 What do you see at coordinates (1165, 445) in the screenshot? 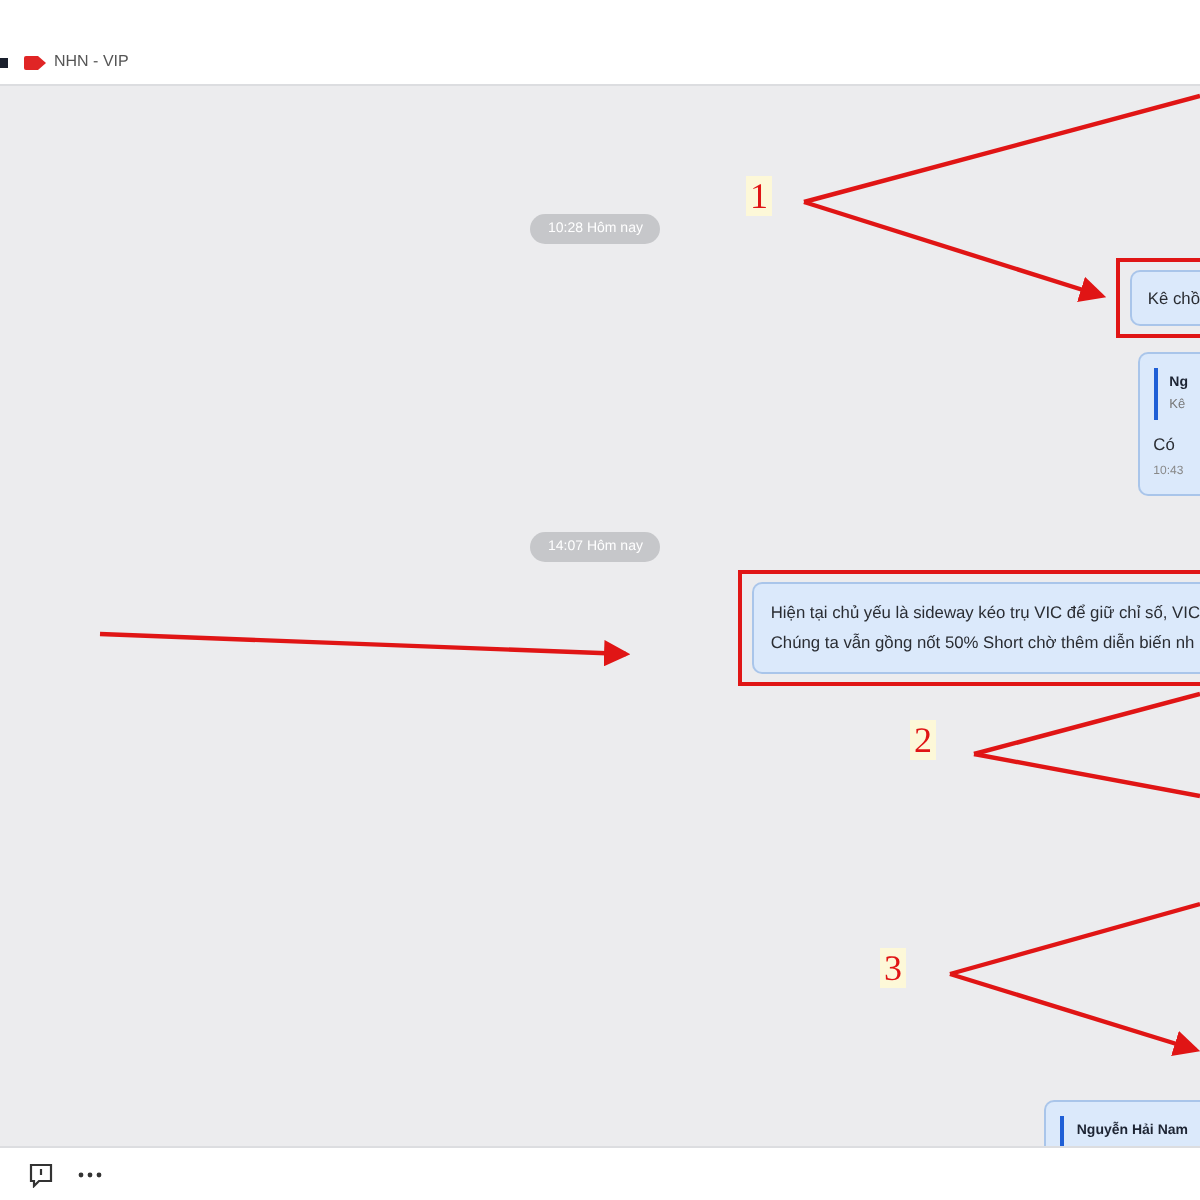
I see `message-text: Có` at bounding box center [1165, 445].